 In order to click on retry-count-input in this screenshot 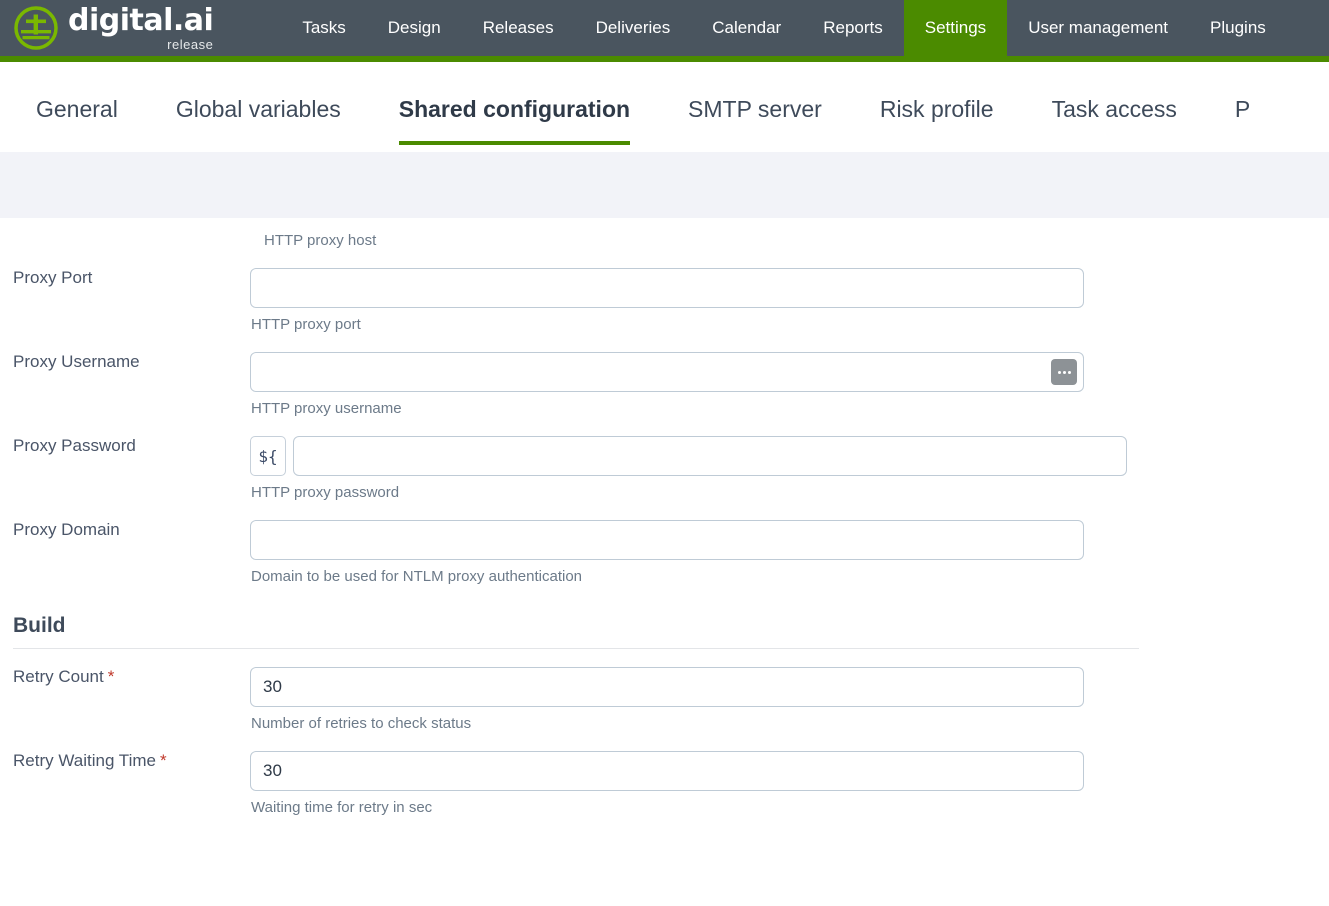, I will do `click(667, 687)`.